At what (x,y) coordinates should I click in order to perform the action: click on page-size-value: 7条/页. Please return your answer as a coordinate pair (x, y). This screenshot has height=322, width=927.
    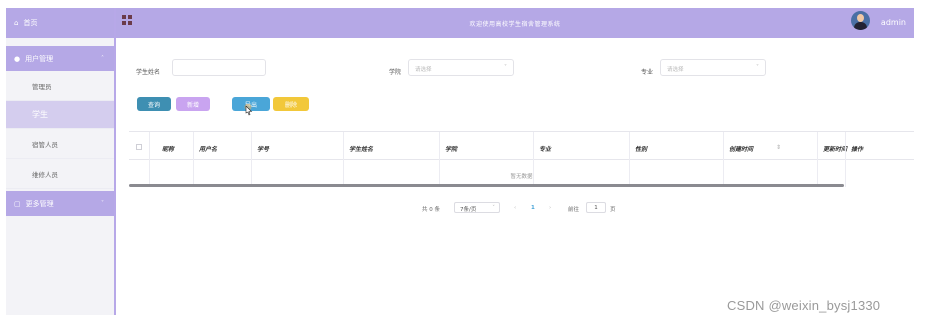
    Looking at the image, I should click on (468, 210).